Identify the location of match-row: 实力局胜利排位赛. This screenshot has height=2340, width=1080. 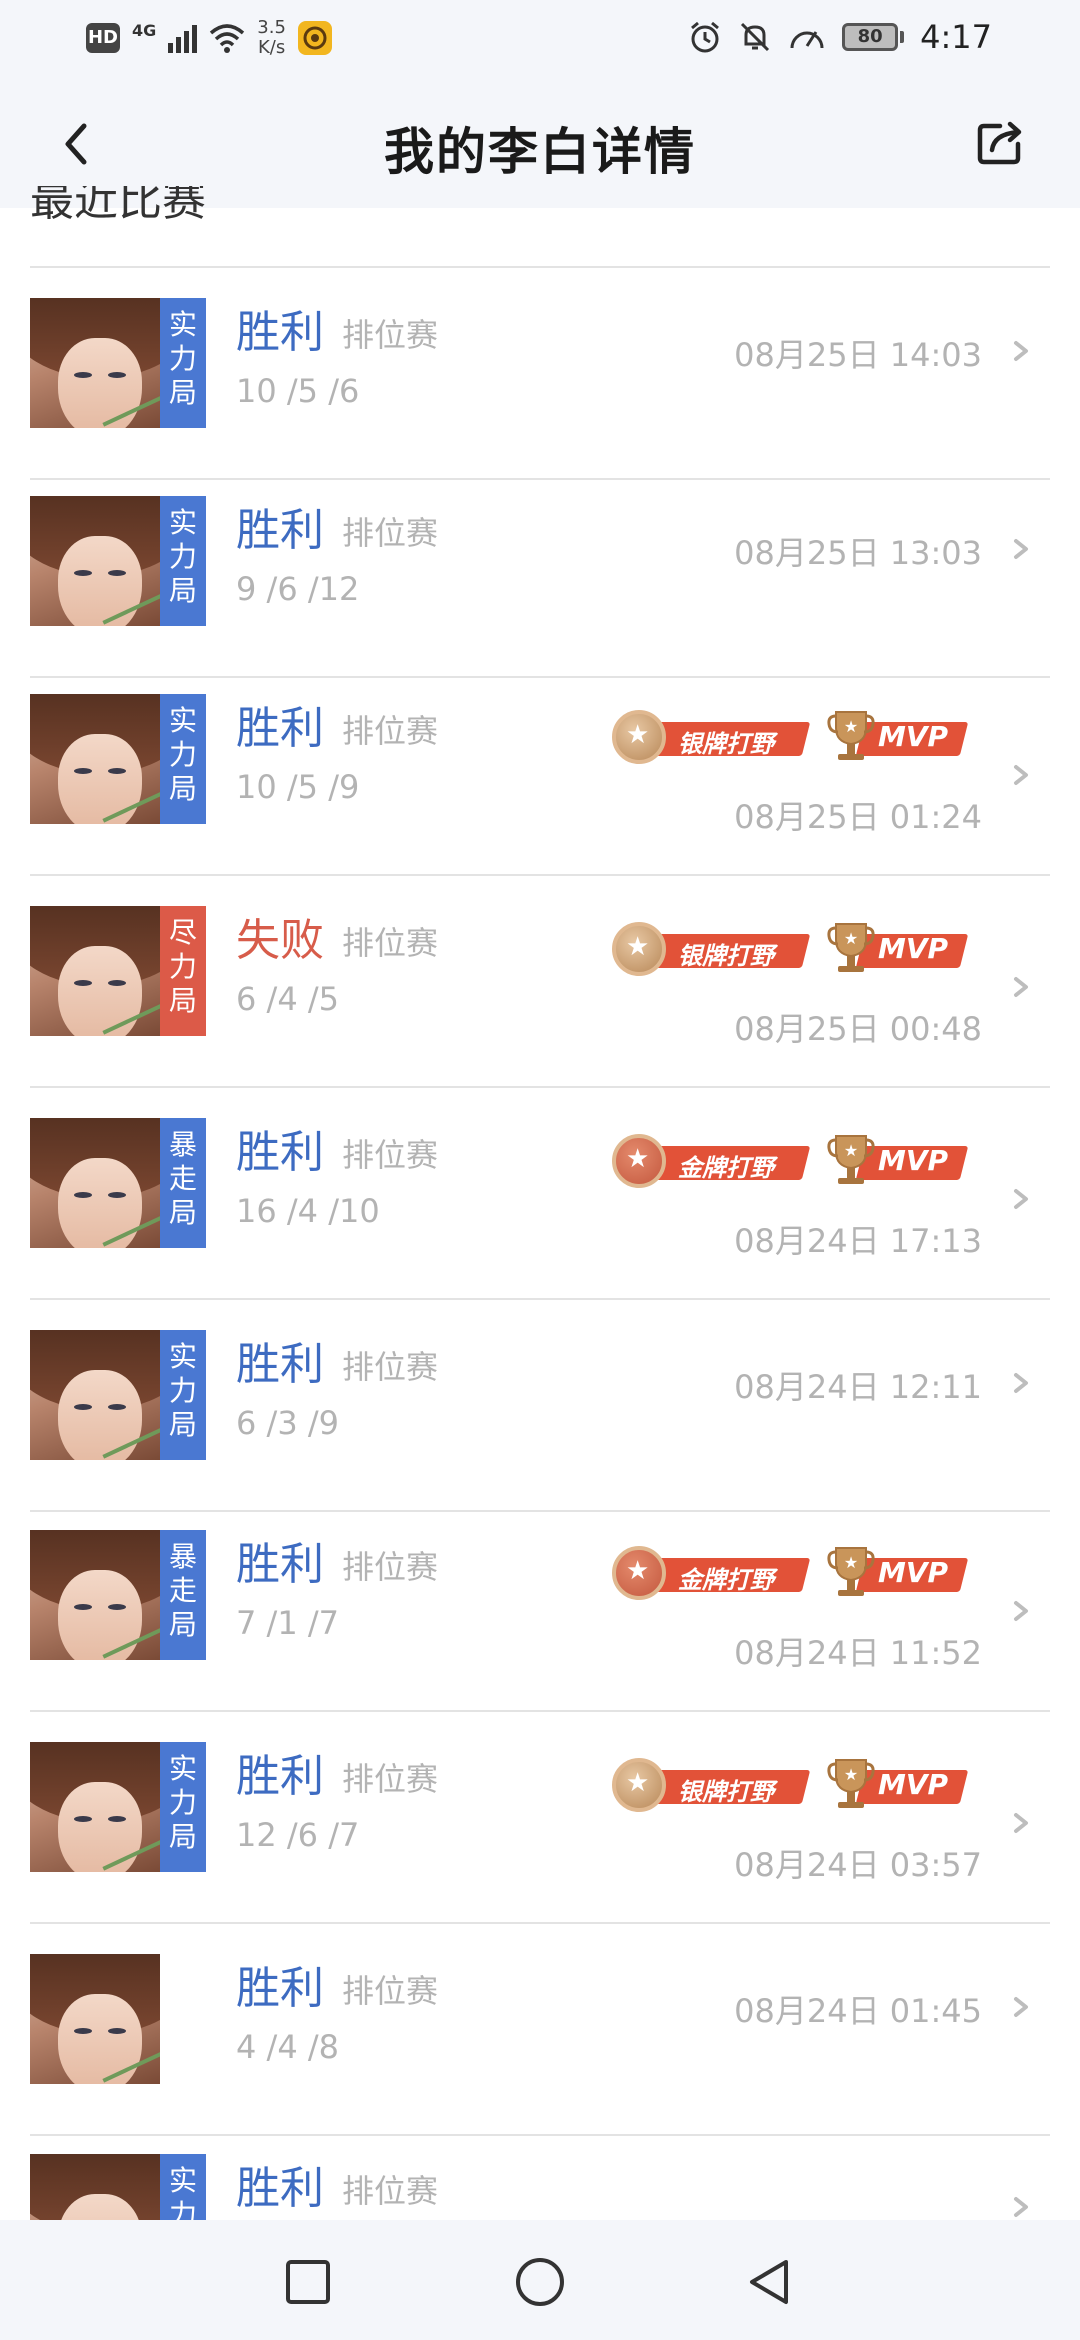
(540, 2172).